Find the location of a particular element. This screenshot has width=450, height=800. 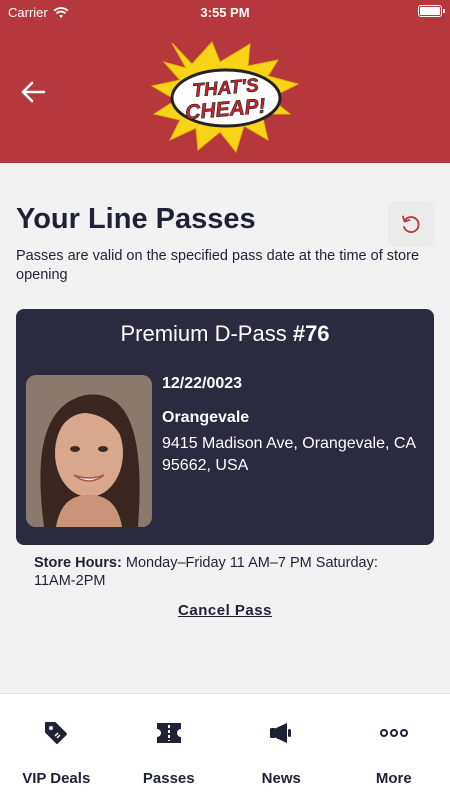

thats-cheap-logo: THAT'S CHEAP! is located at coordinates (225, 97).